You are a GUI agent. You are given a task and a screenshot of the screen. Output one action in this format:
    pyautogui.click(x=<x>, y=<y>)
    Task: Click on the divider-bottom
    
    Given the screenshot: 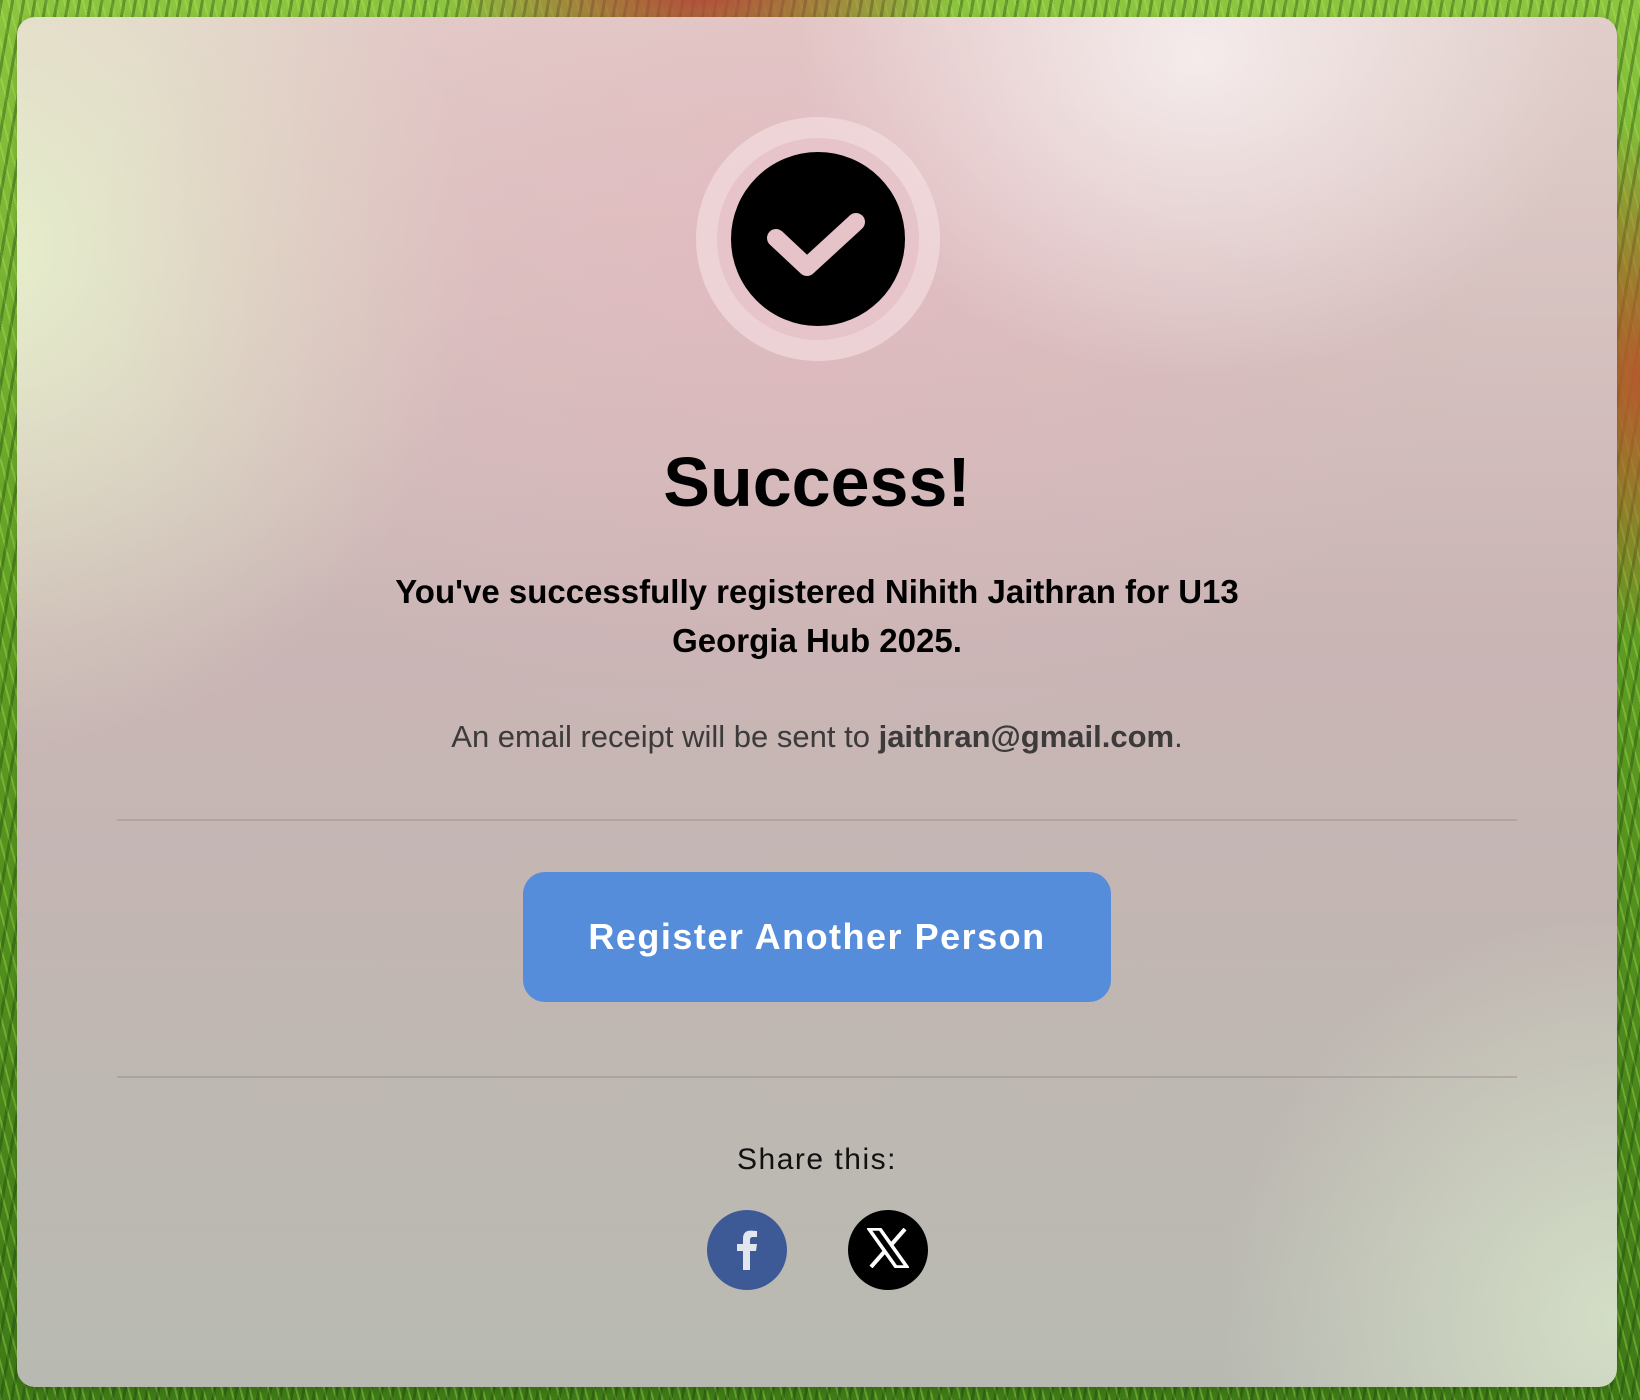 What is the action you would take?
    pyautogui.click(x=817, y=1077)
    